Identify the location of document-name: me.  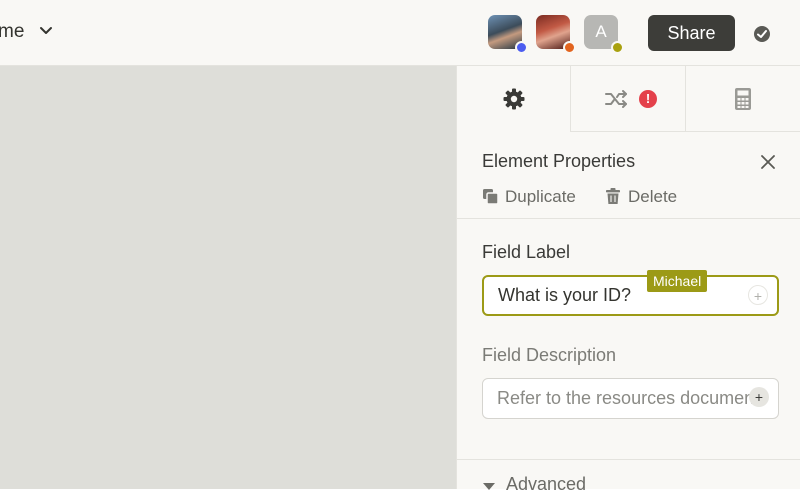
(12, 32).